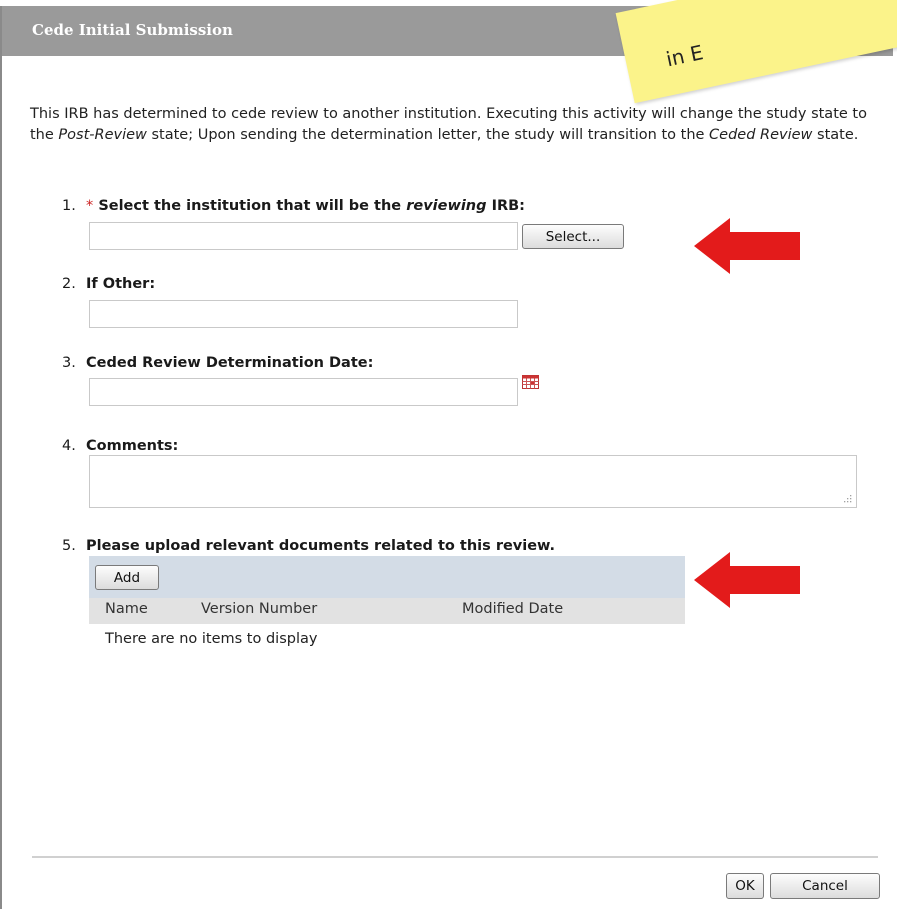  Describe the element at coordinates (303, 236) in the screenshot. I see `reviewing-irb-field` at that location.